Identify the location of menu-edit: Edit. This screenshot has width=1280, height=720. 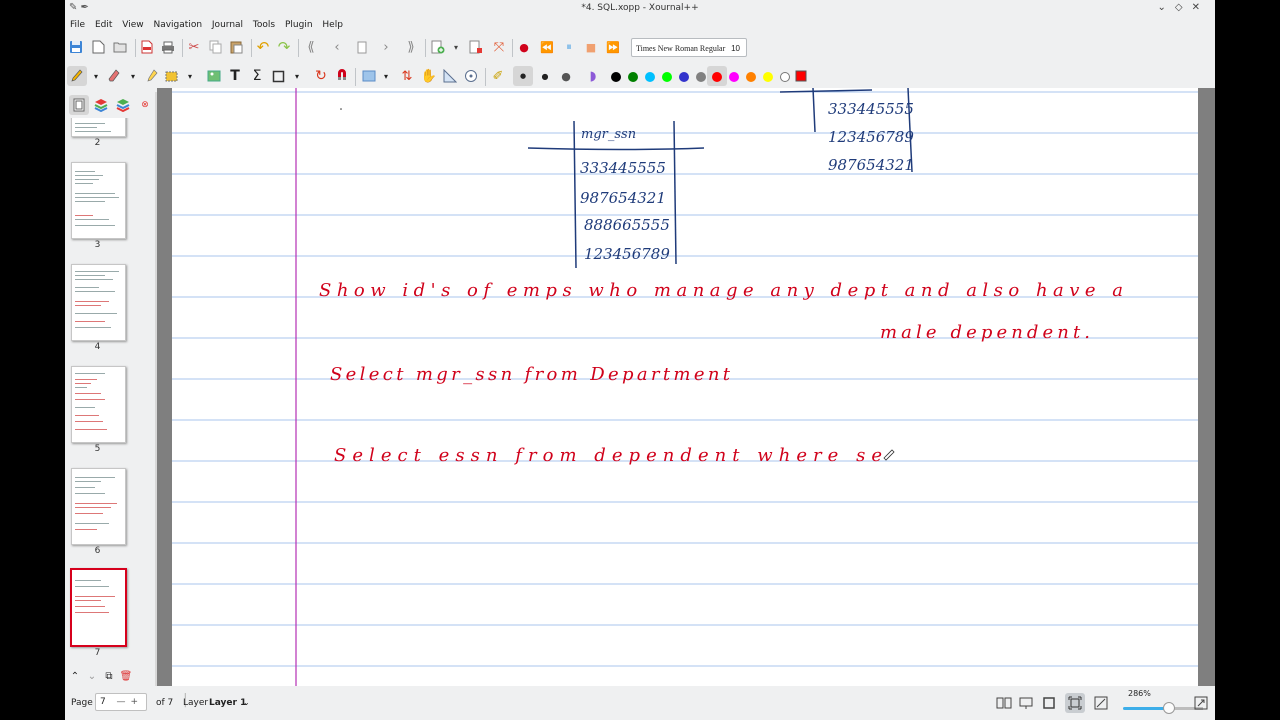
(103, 25).